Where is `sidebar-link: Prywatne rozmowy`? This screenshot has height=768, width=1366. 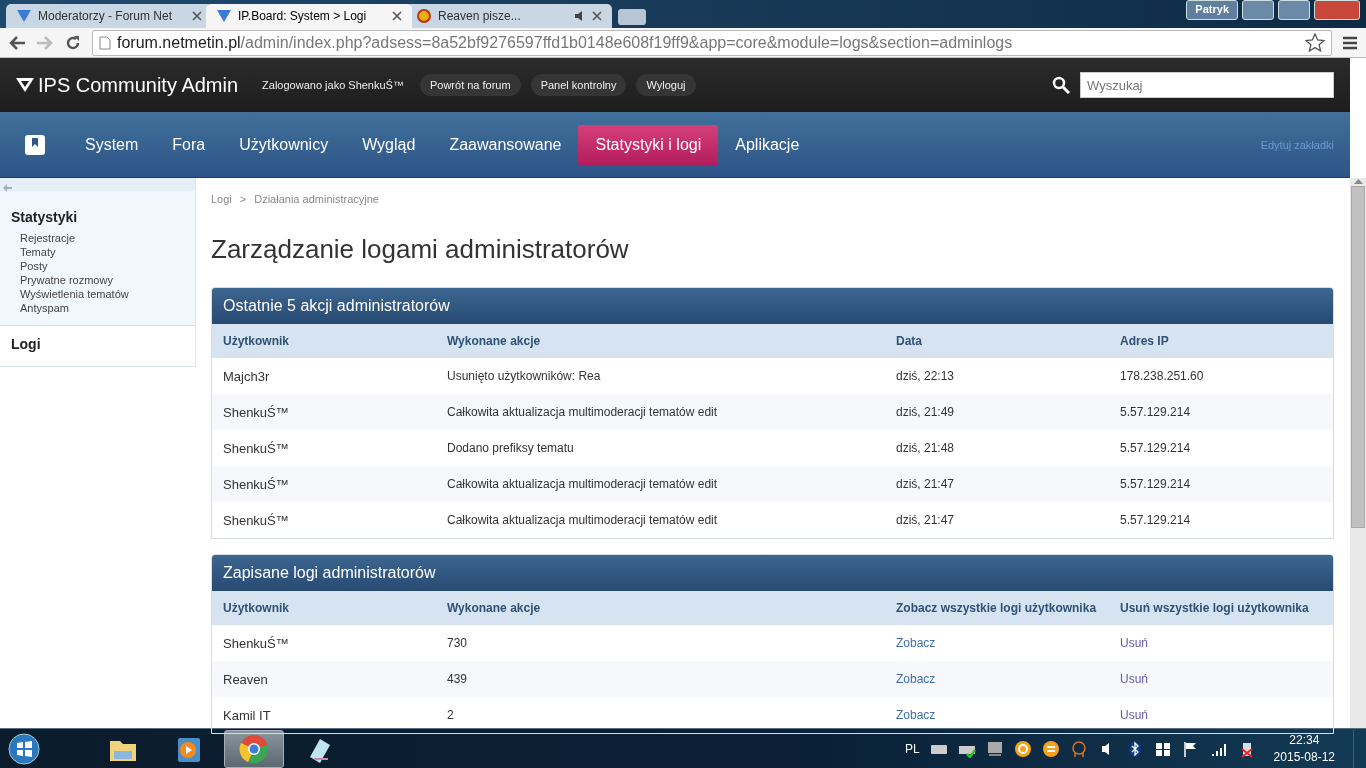
sidebar-link: Prywatne rozmowy is located at coordinates (97, 280).